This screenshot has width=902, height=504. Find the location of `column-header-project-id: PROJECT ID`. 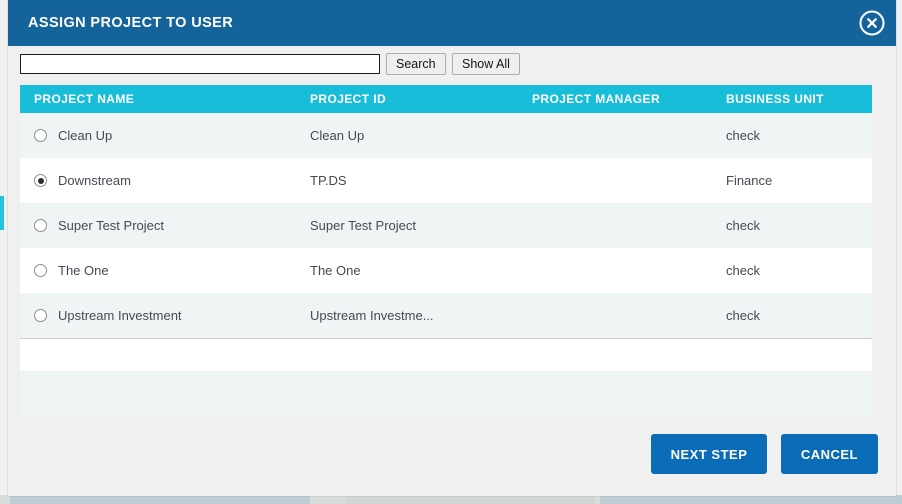

column-header-project-id: PROJECT ID is located at coordinates (348, 99).